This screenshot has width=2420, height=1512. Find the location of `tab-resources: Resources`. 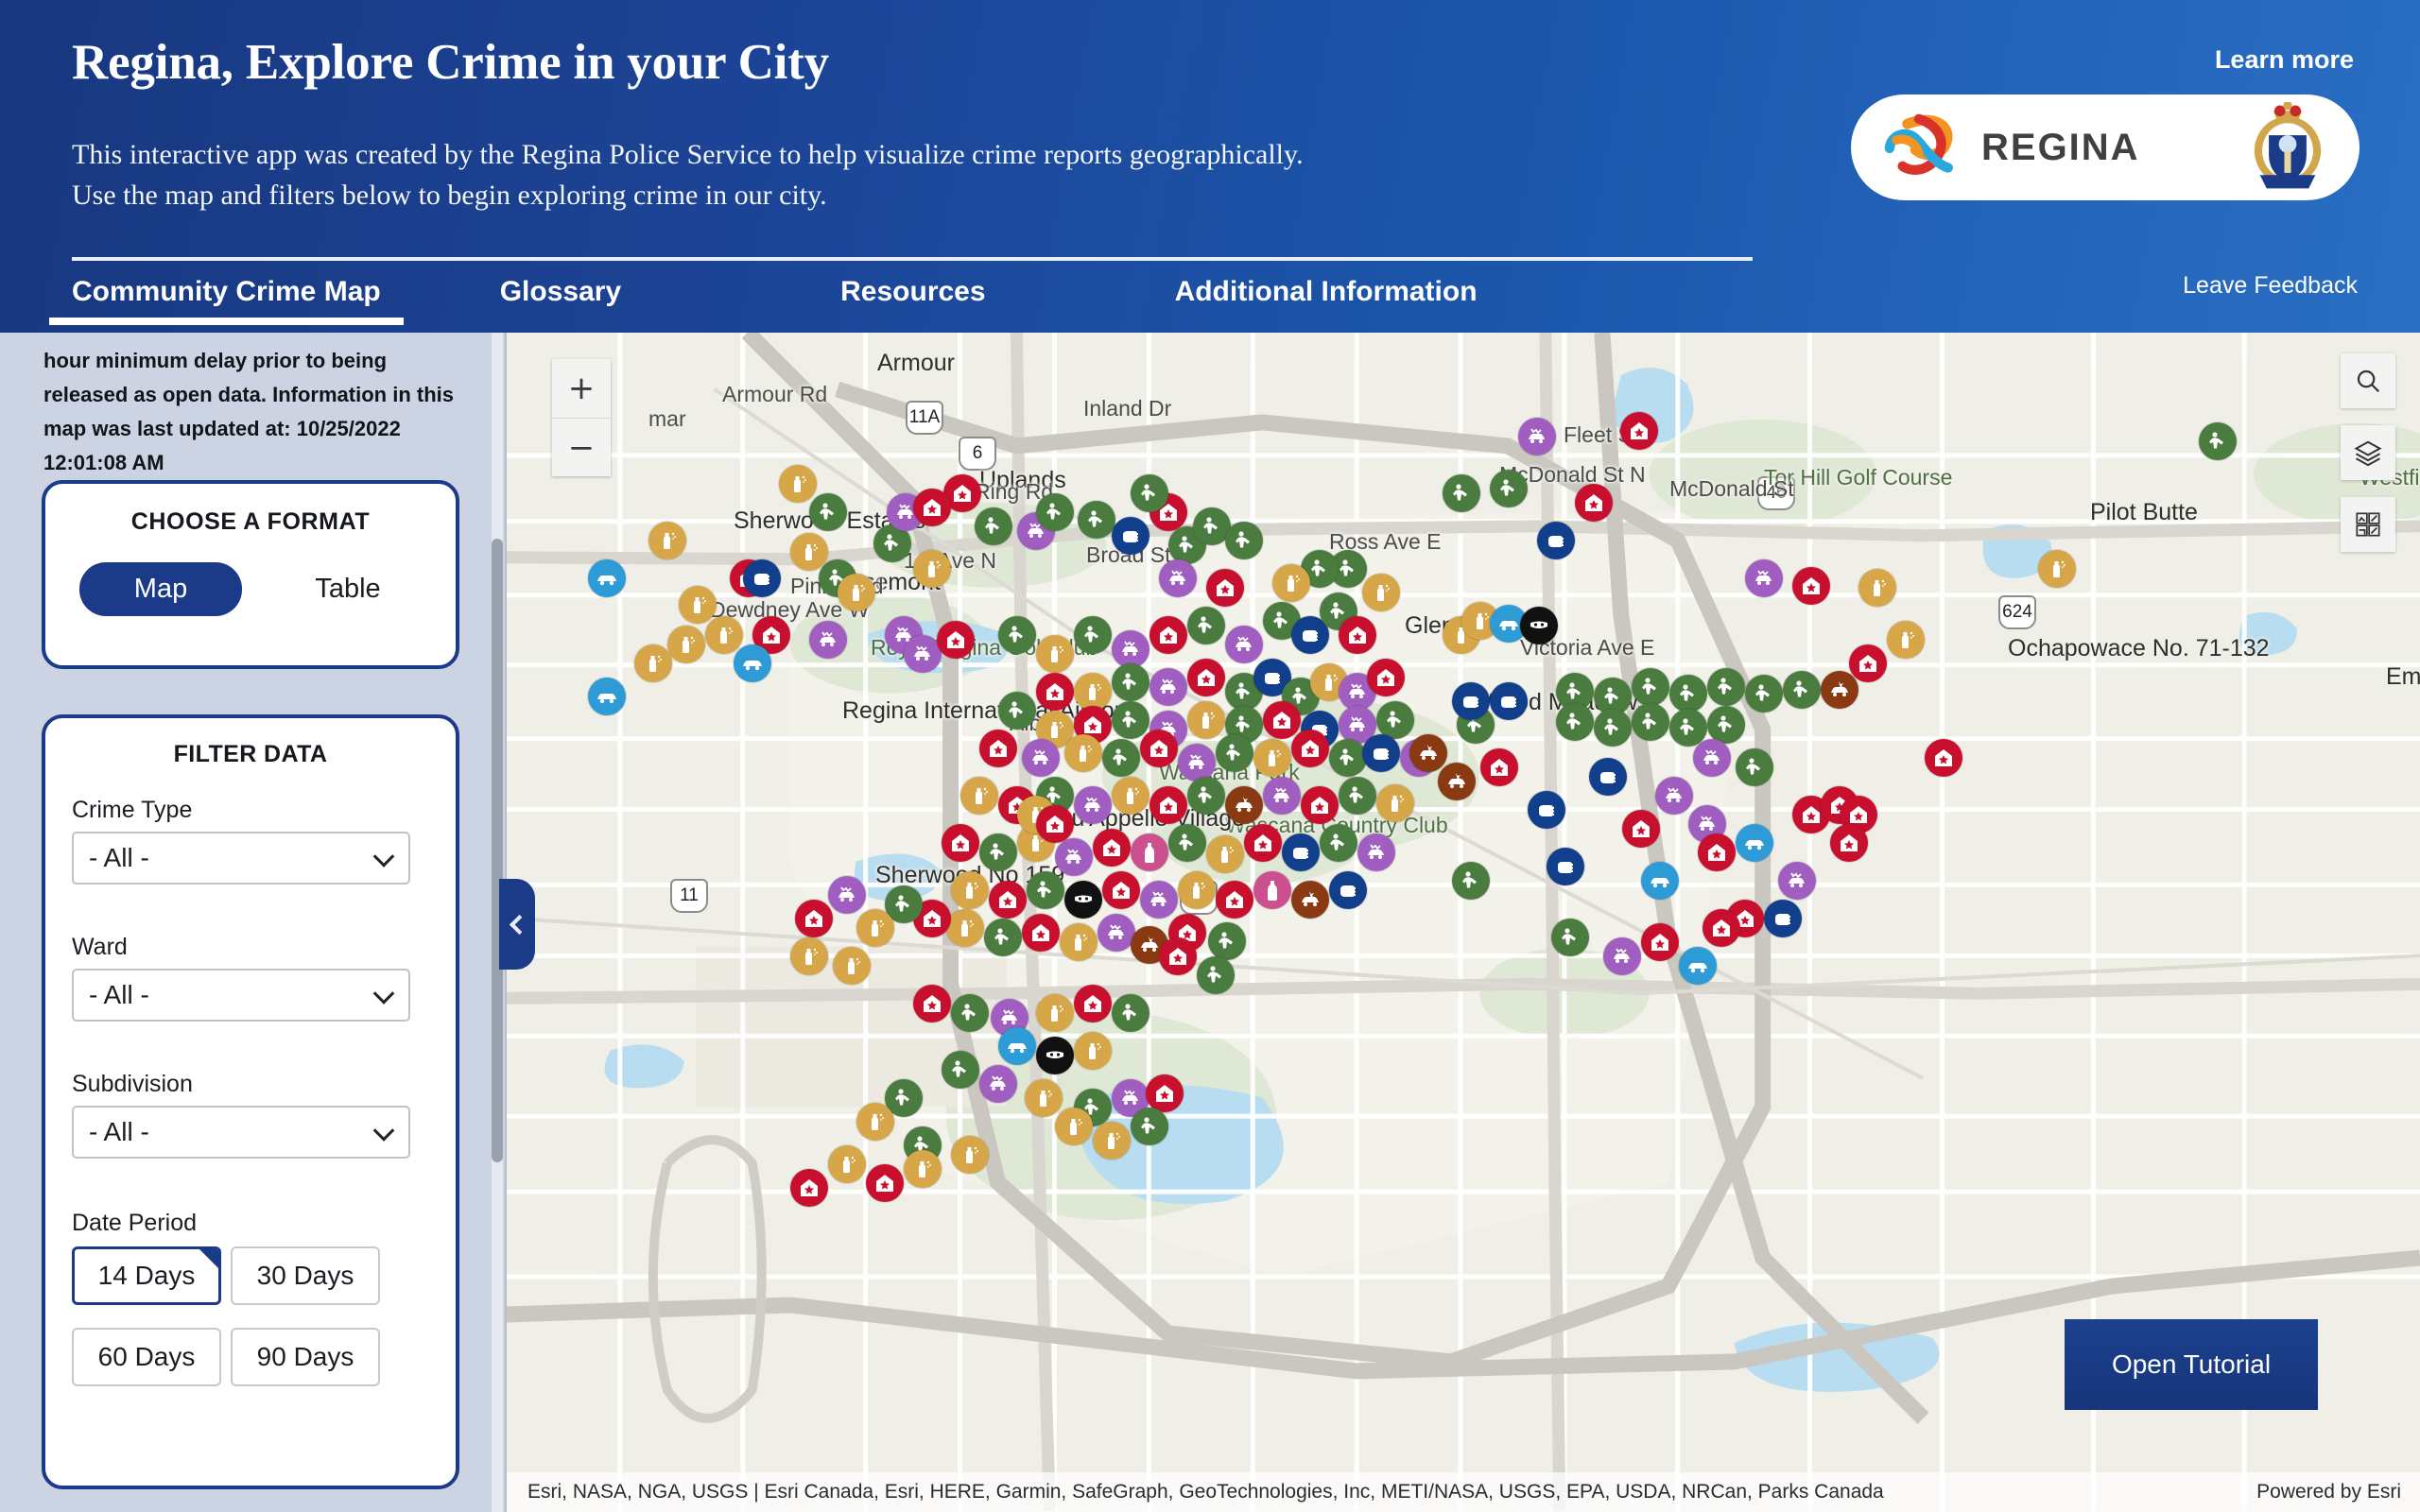

tab-resources: Resources is located at coordinates (913, 300).